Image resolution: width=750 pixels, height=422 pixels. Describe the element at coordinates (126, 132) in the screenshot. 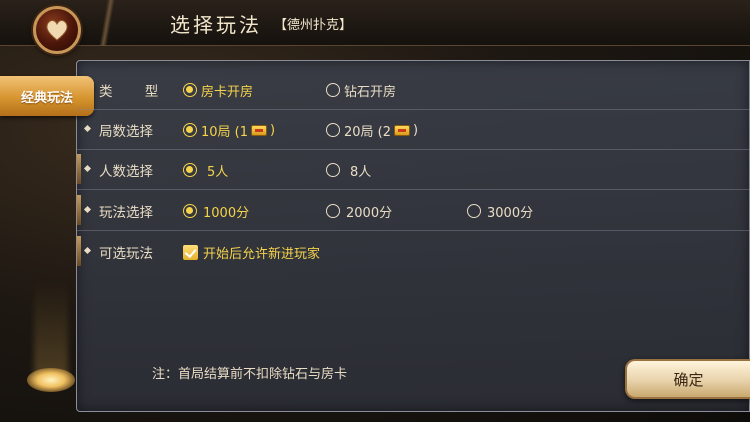

I see `rounds-label: 局数选择` at that location.